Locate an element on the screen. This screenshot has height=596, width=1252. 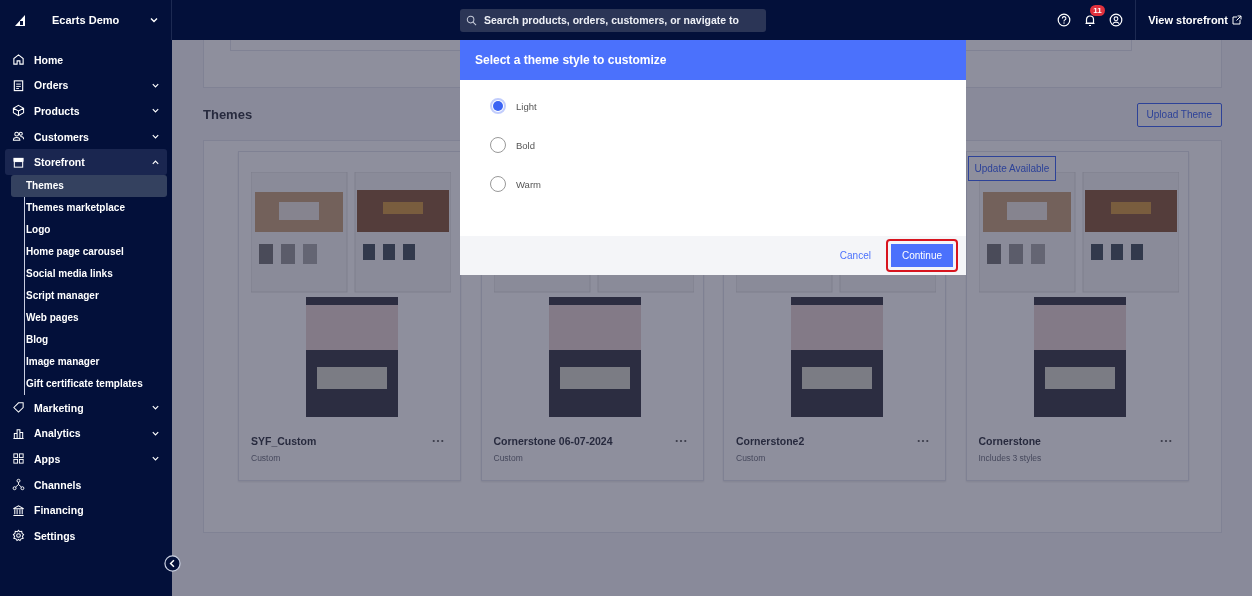
store-name: Ecarts Demo is located at coordinates (86, 20).